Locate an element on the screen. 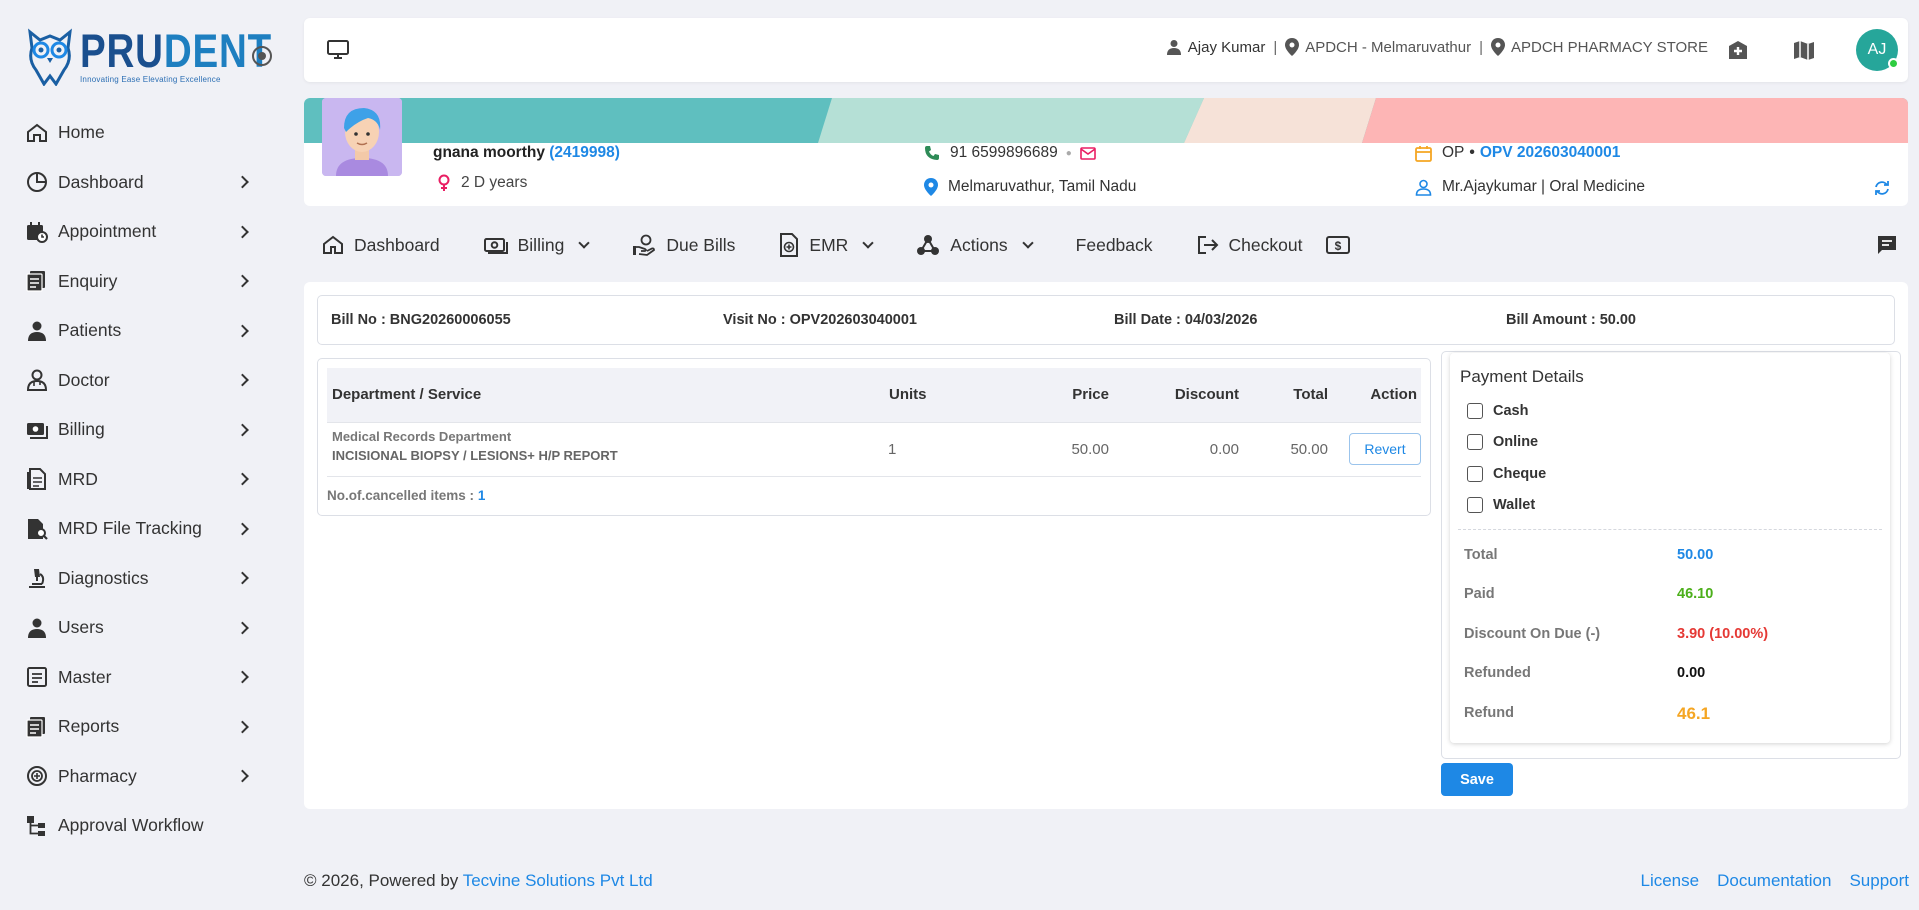 The width and height of the screenshot is (1919, 910). divider is located at coordinates (1670, 529).